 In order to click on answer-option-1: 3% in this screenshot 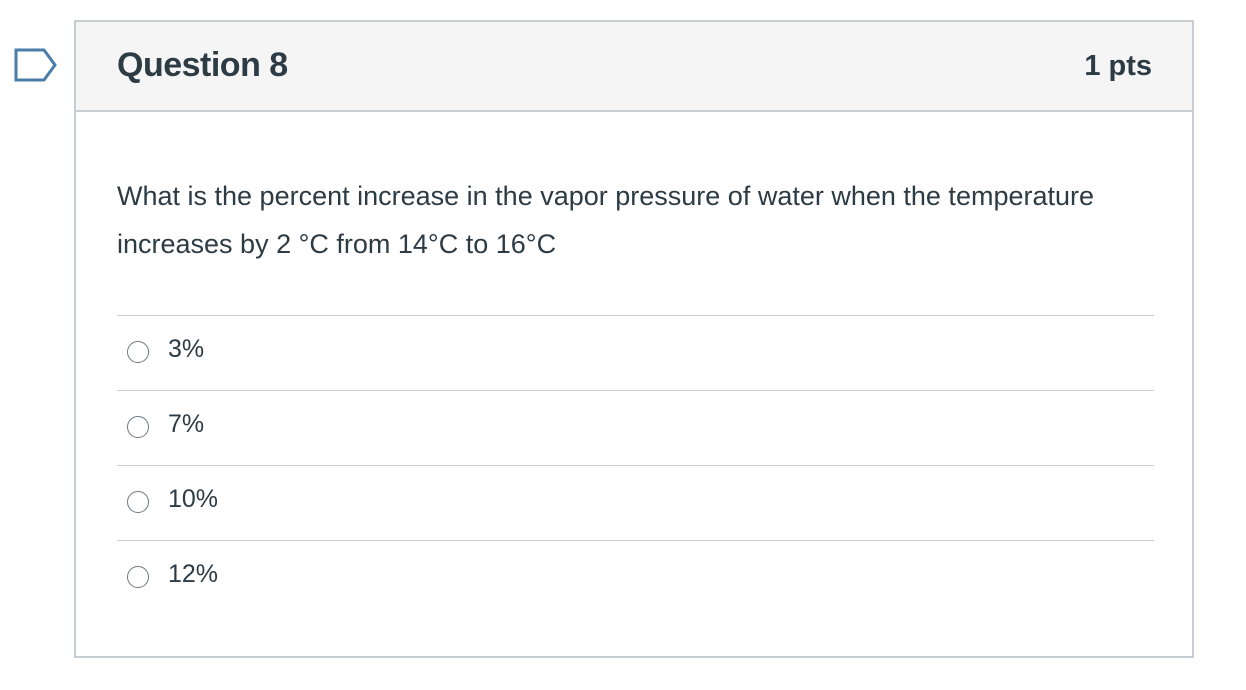, I will do `click(635, 352)`.